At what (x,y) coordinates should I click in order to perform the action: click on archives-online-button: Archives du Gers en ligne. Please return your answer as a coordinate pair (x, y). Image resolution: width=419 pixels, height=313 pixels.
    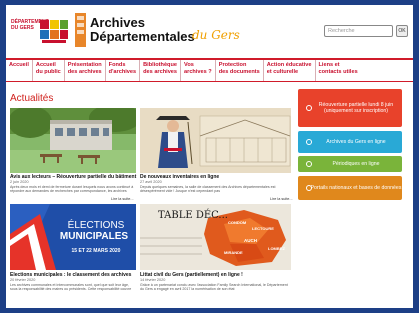
    Looking at the image, I should click on (350, 142).